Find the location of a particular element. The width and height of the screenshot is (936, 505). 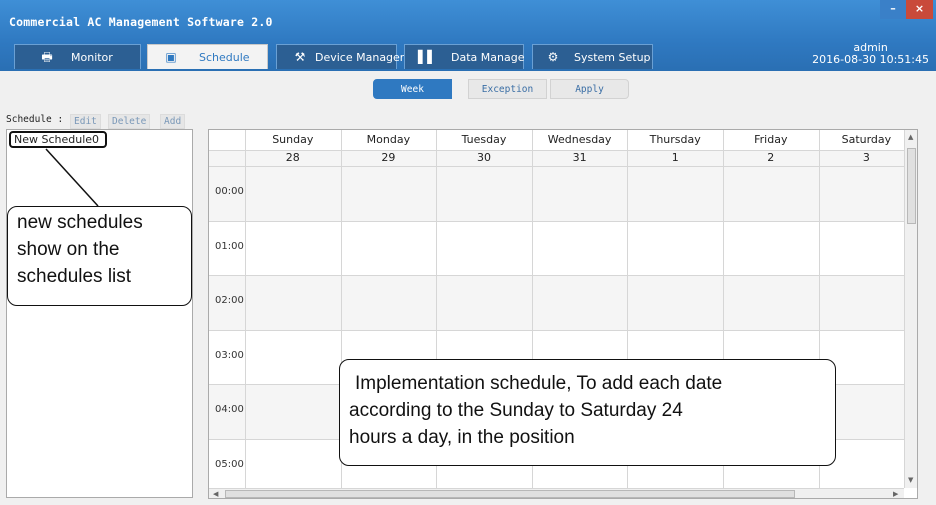

apply-button: Apply is located at coordinates (589, 89).